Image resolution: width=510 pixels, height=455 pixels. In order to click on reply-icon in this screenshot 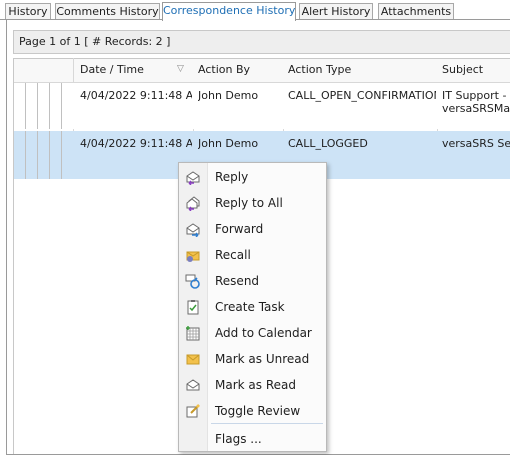, I will do `click(193, 177)`.